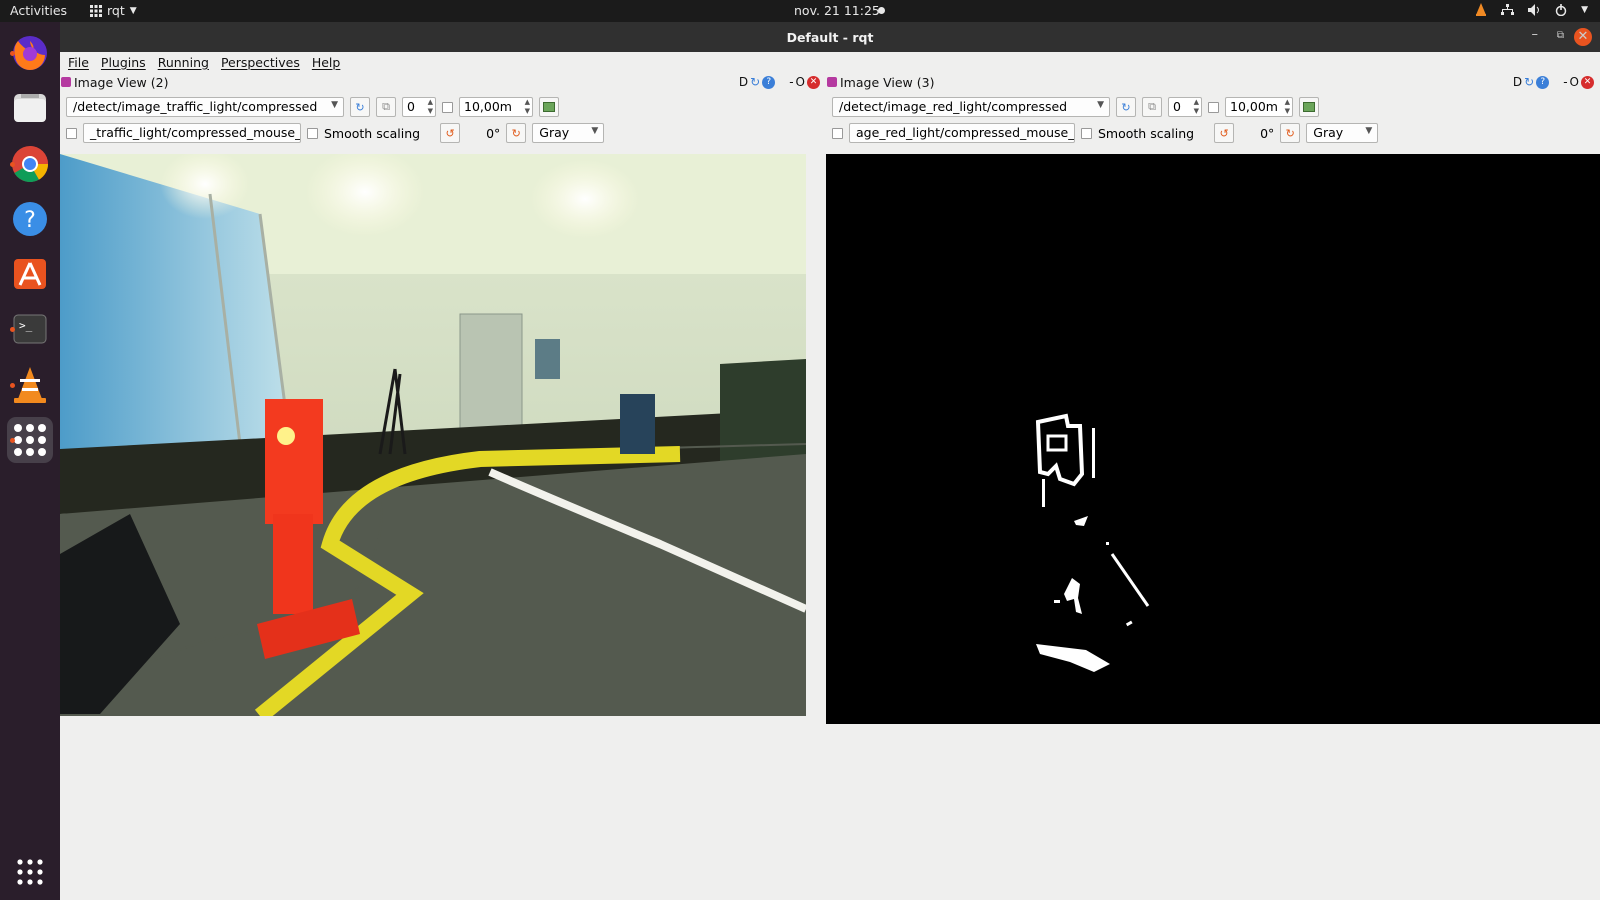 Image resolution: width=1600 pixels, height=900 pixels. I want to click on dock-chrome, so click(30, 164).